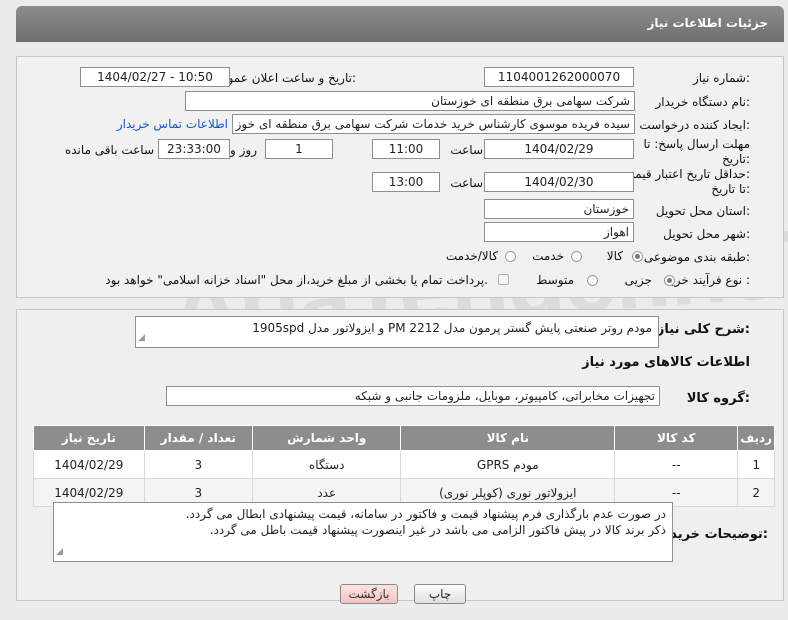 This screenshot has width=788, height=620. What do you see at coordinates (703, 329) in the screenshot?
I see `description-label: شرح کلی نیاز:` at bounding box center [703, 329].